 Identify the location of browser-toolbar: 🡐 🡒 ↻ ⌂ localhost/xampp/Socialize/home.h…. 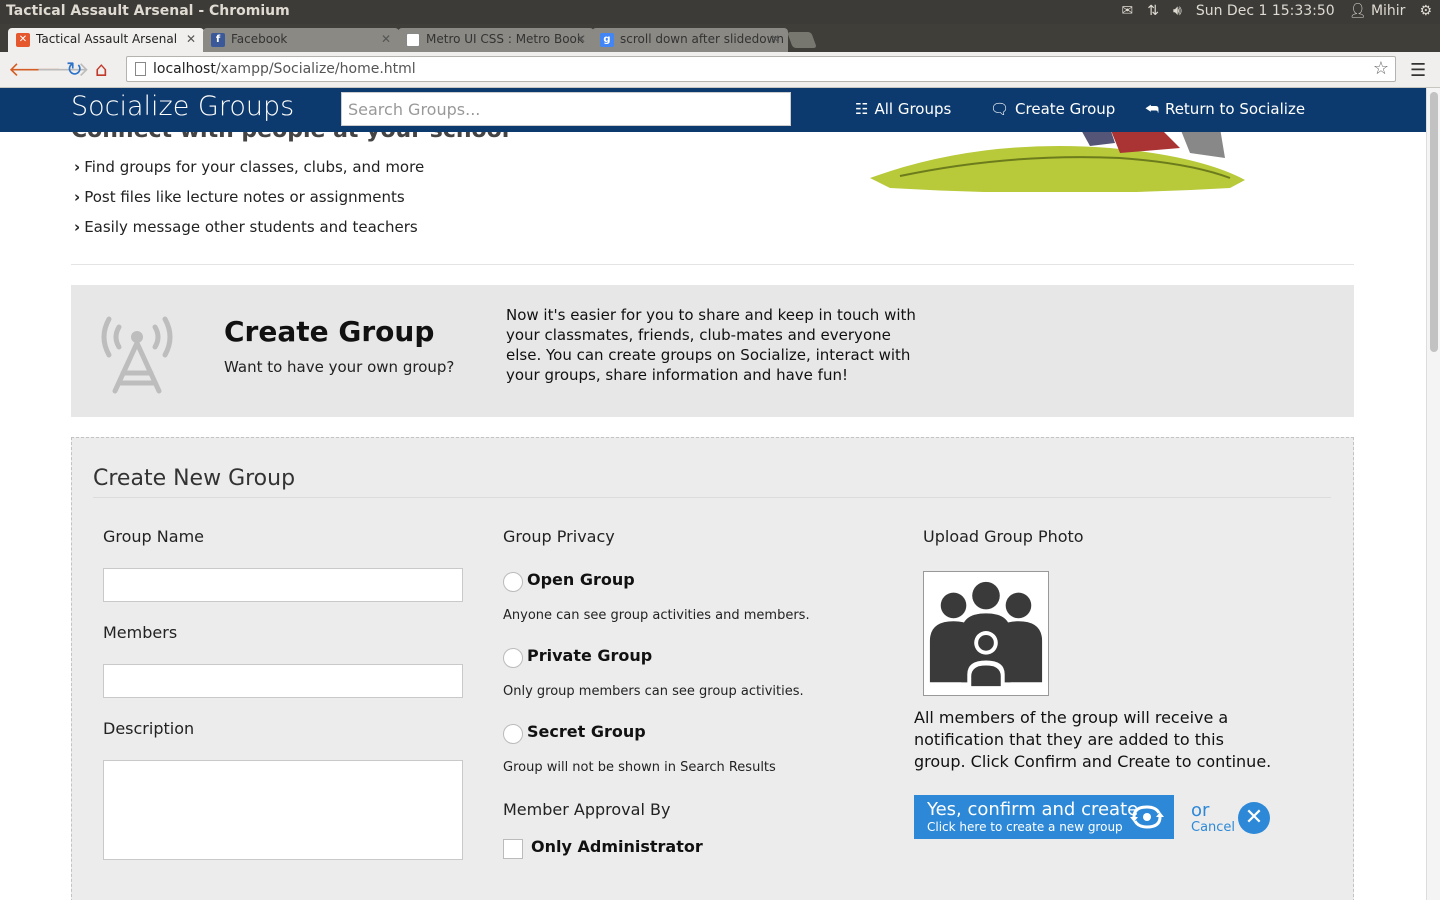
(720, 70).